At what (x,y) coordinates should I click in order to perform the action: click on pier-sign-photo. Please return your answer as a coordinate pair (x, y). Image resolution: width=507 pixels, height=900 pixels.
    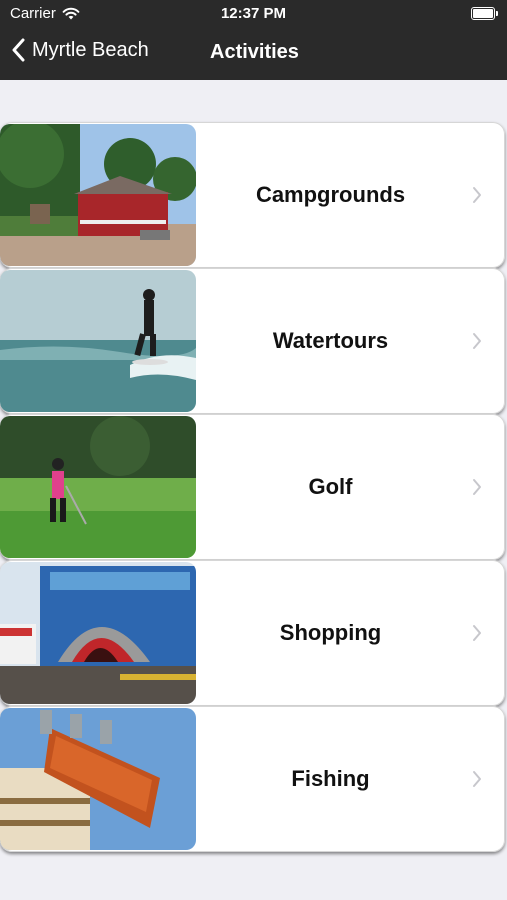
    Looking at the image, I should click on (98, 779).